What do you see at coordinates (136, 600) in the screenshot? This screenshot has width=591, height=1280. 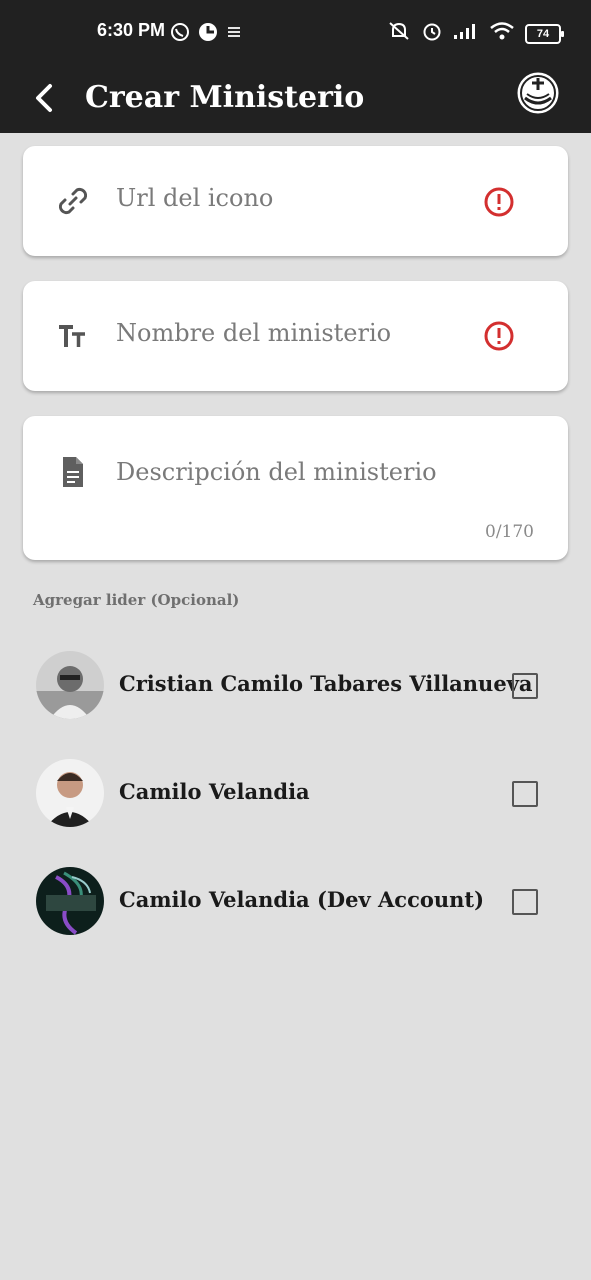 I see `leaders-section-label: Agregar lider (Opcional)` at bounding box center [136, 600].